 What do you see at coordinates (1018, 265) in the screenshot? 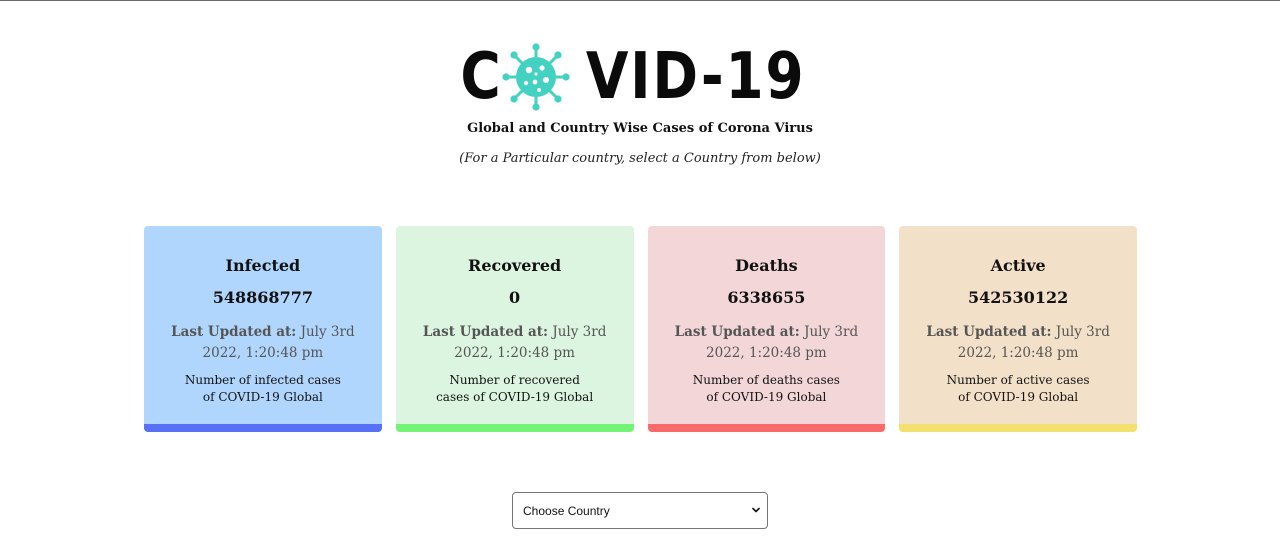
I see `card-title: Active` at bounding box center [1018, 265].